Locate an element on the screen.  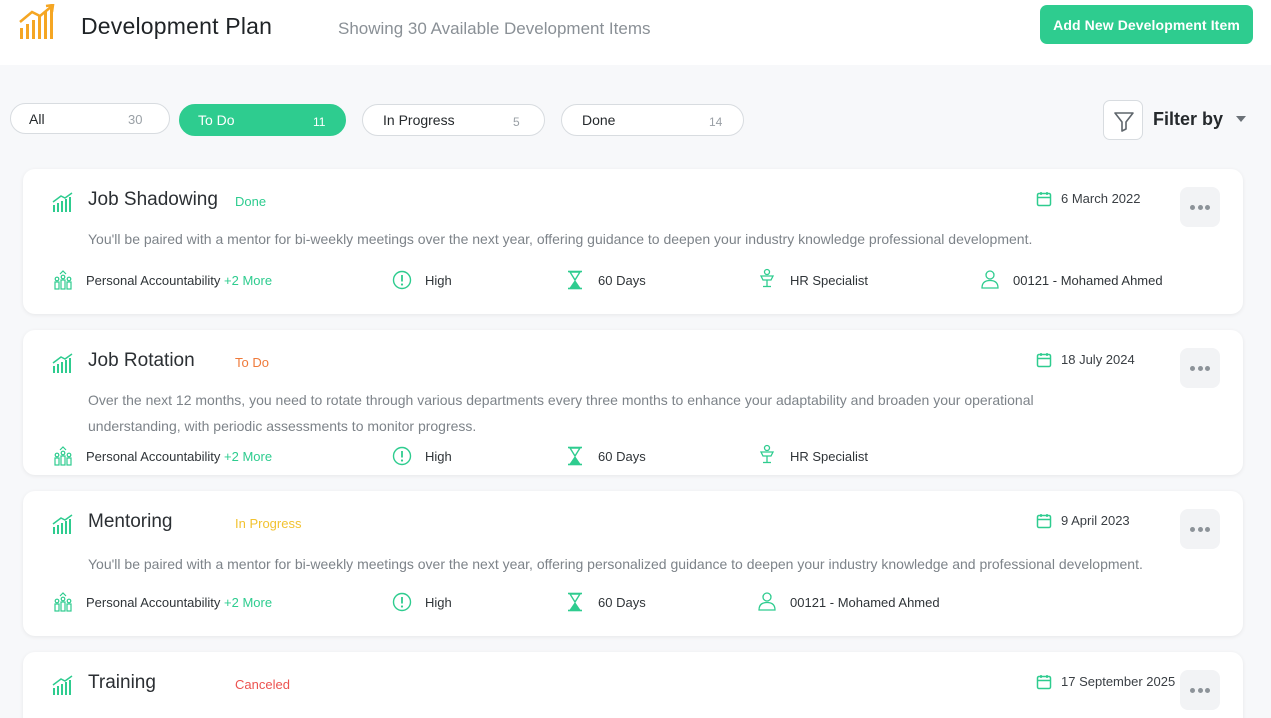
page-subtitle: Showing 30 Available Development Items is located at coordinates (494, 28).